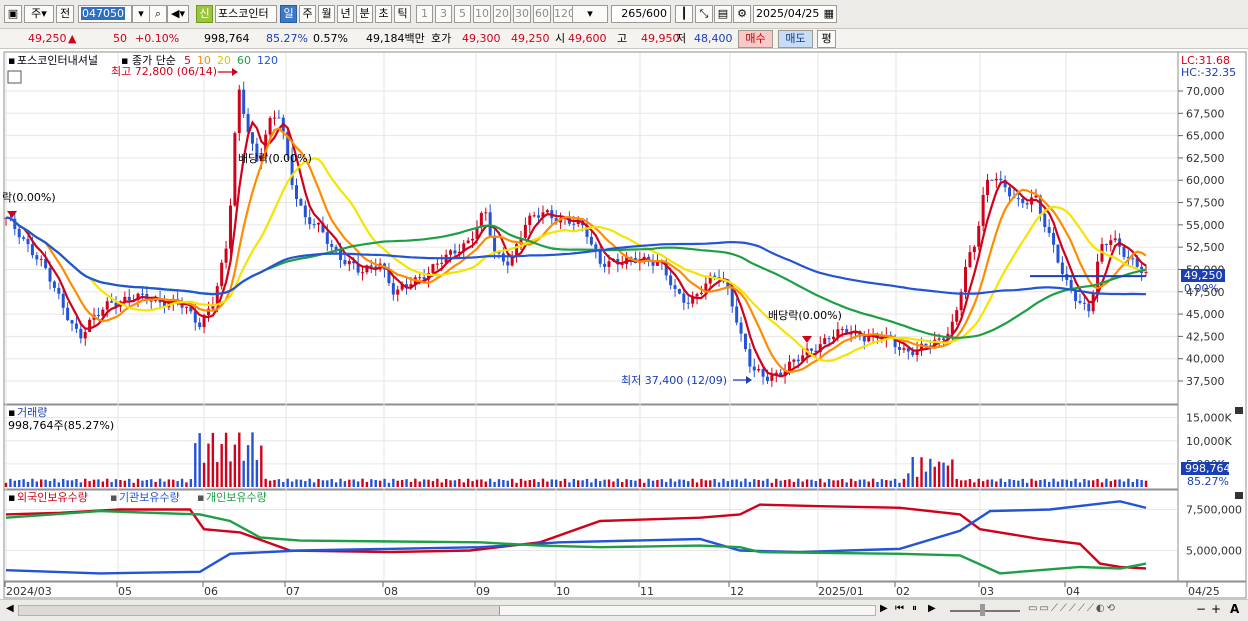 The image size is (1248, 621). Describe the element at coordinates (829, 14) in the screenshot. I see `calendar-icon: ▦` at that location.